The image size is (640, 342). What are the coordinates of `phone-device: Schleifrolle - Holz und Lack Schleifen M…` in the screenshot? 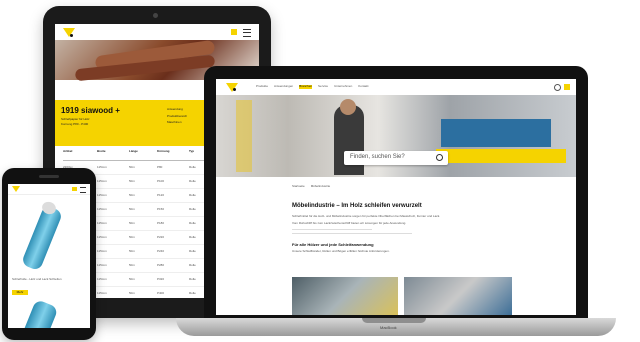 It's located at (49, 254).